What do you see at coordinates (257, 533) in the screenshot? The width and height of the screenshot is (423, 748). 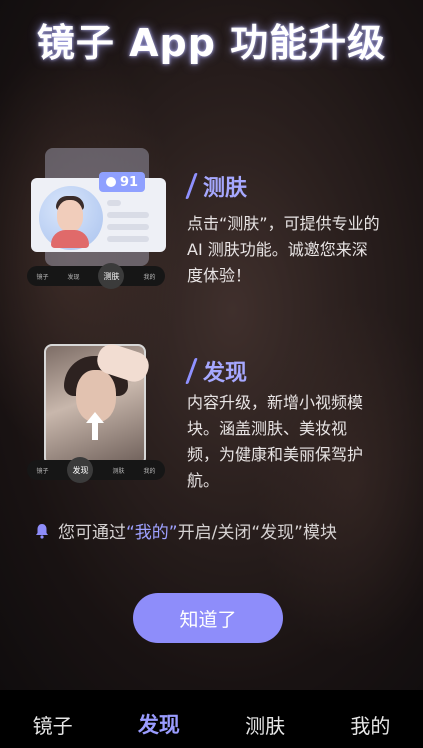 I see `notice-suffix: 开启/关闭“发现”模块` at bounding box center [257, 533].